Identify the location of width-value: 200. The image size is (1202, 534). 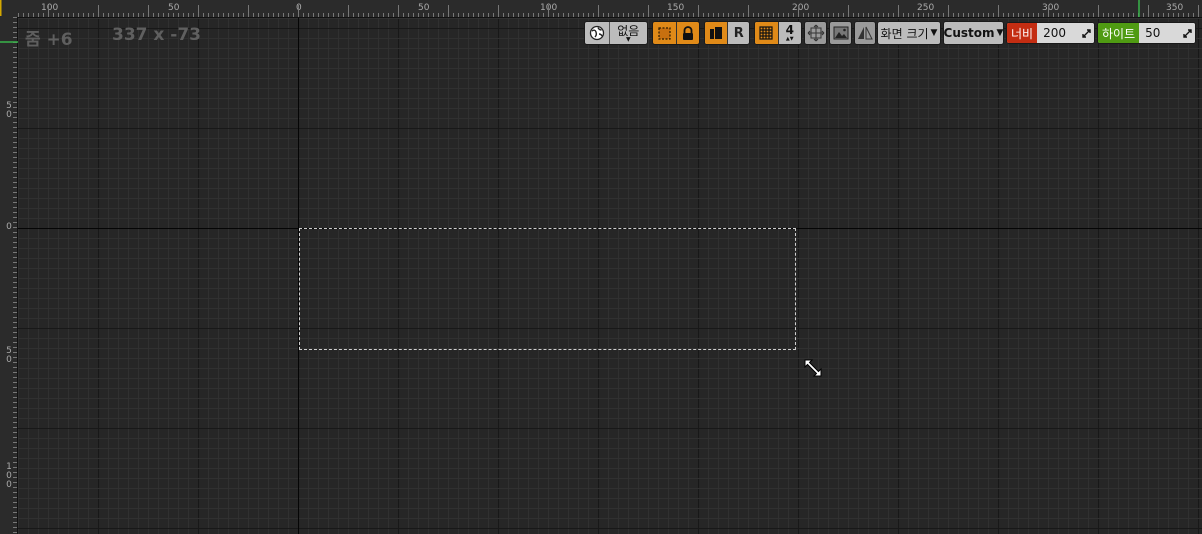
(1057, 33).